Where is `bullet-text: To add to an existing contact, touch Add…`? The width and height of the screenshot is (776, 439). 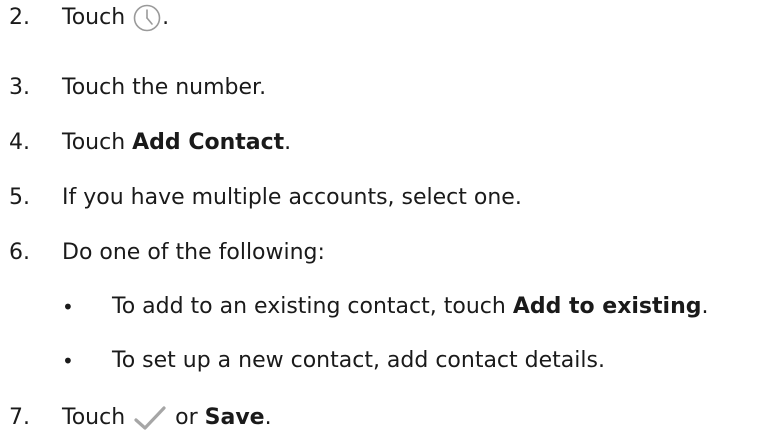
bullet-text: To add to an existing contact, touch Add… is located at coordinates (410, 307).